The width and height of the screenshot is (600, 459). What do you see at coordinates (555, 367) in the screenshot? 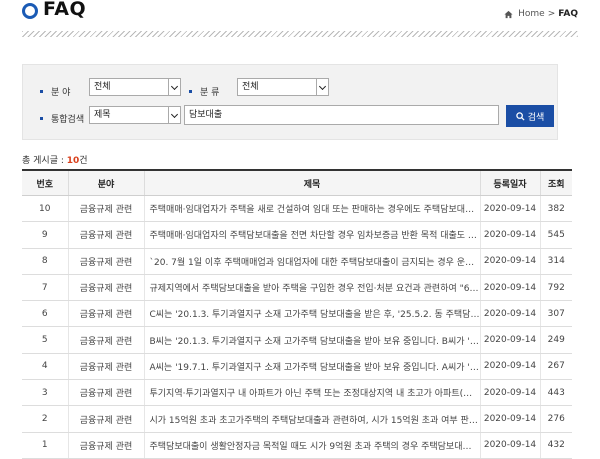
I see `row-views: 267` at bounding box center [555, 367].